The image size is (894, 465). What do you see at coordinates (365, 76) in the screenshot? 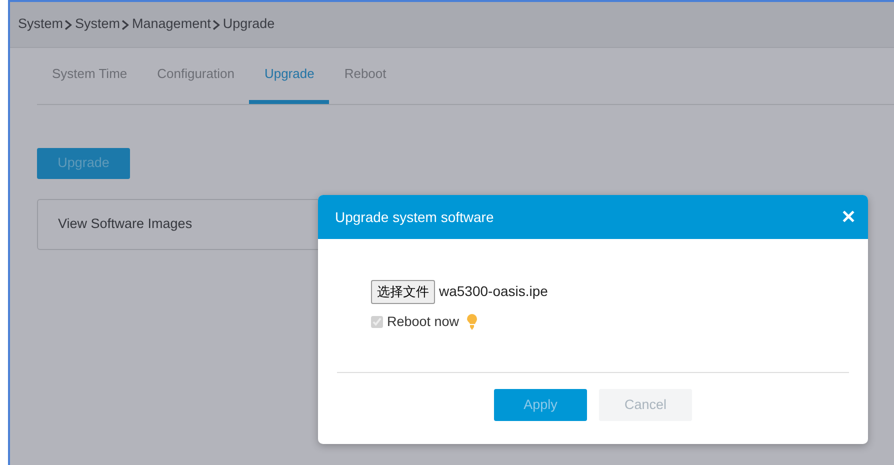
I see `tab: Reboot` at bounding box center [365, 76].